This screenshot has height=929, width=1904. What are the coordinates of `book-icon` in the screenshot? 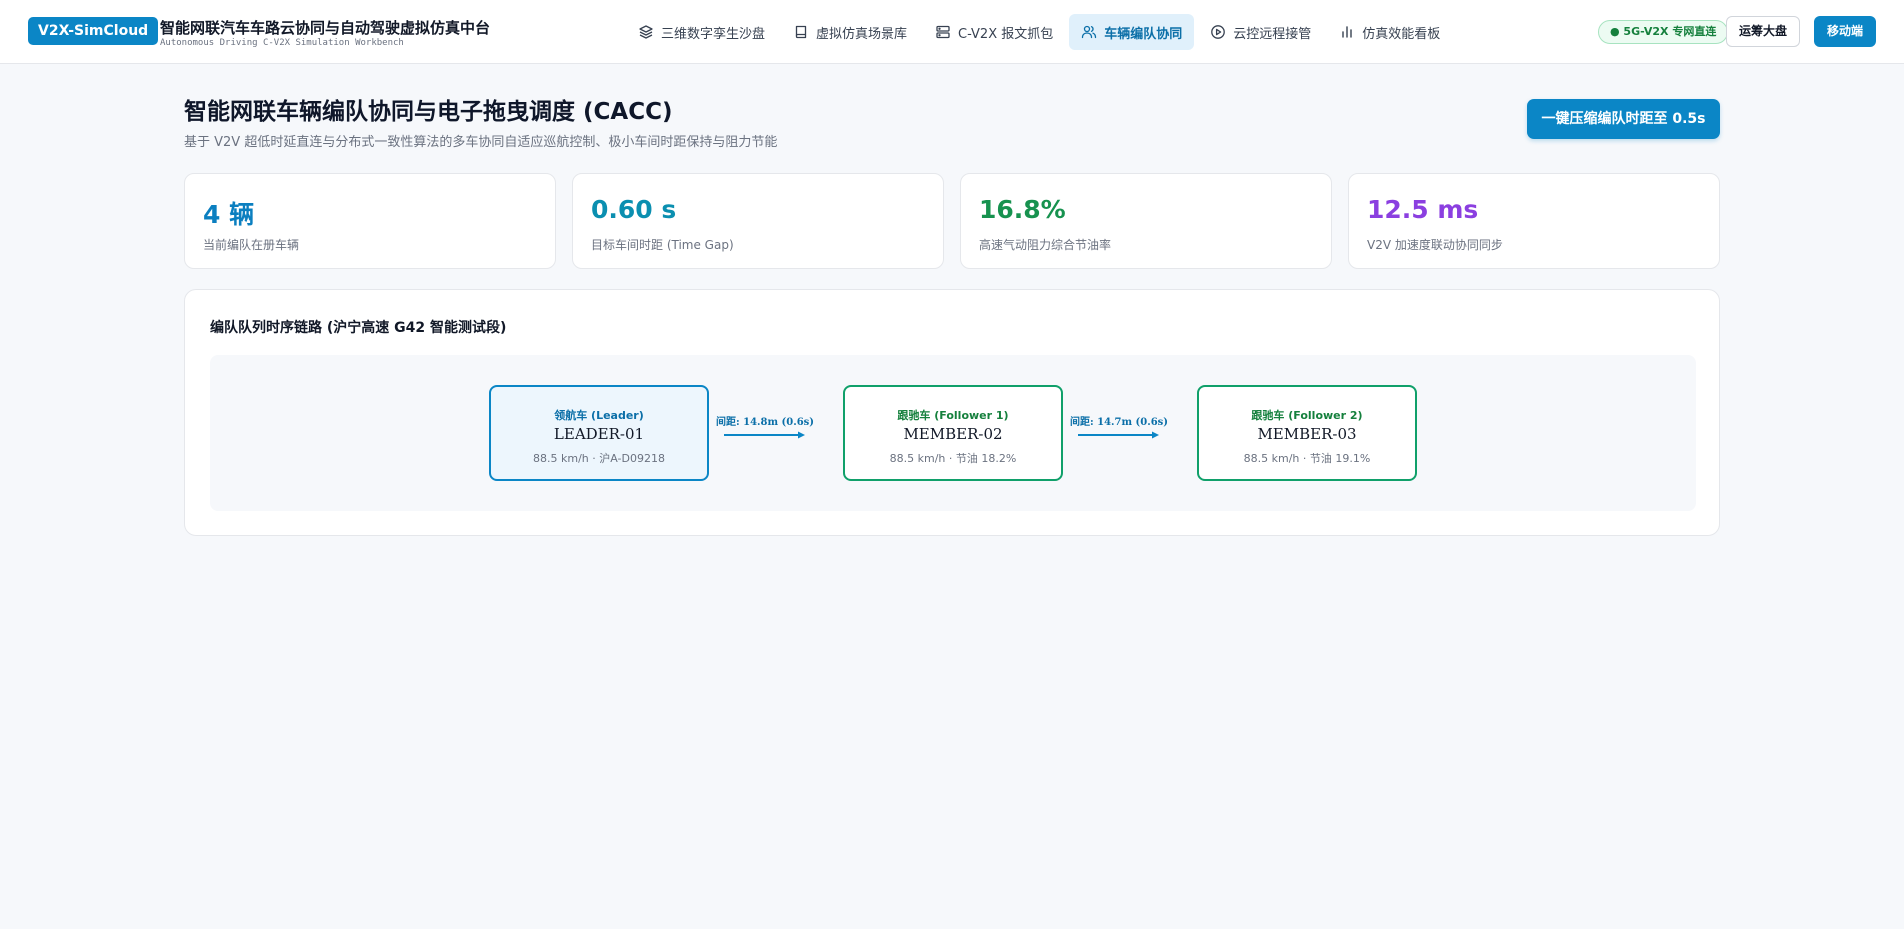 It's located at (801, 32).